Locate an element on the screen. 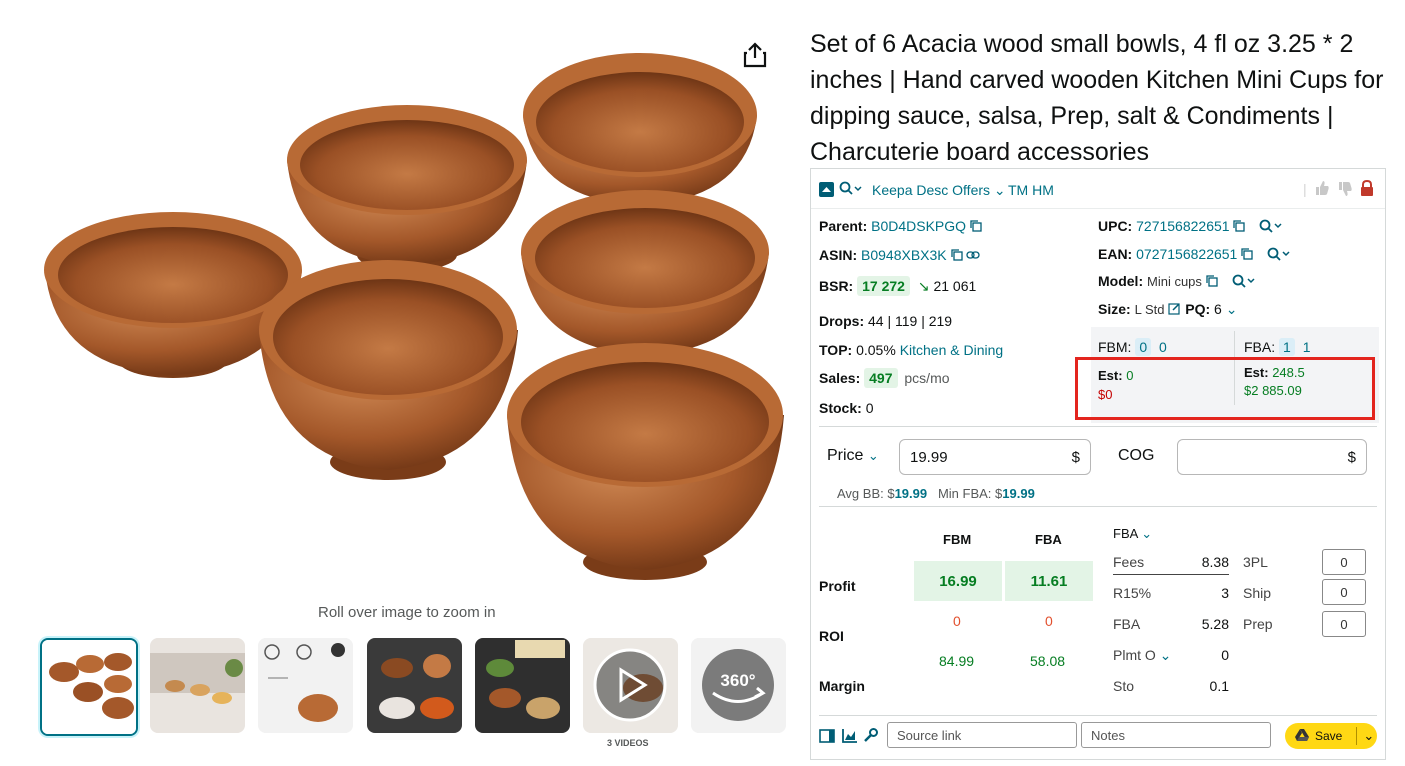 The height and width of the screenshot is (766, 1405). tpl-input: 0 is located at coordinates (1344, 562).